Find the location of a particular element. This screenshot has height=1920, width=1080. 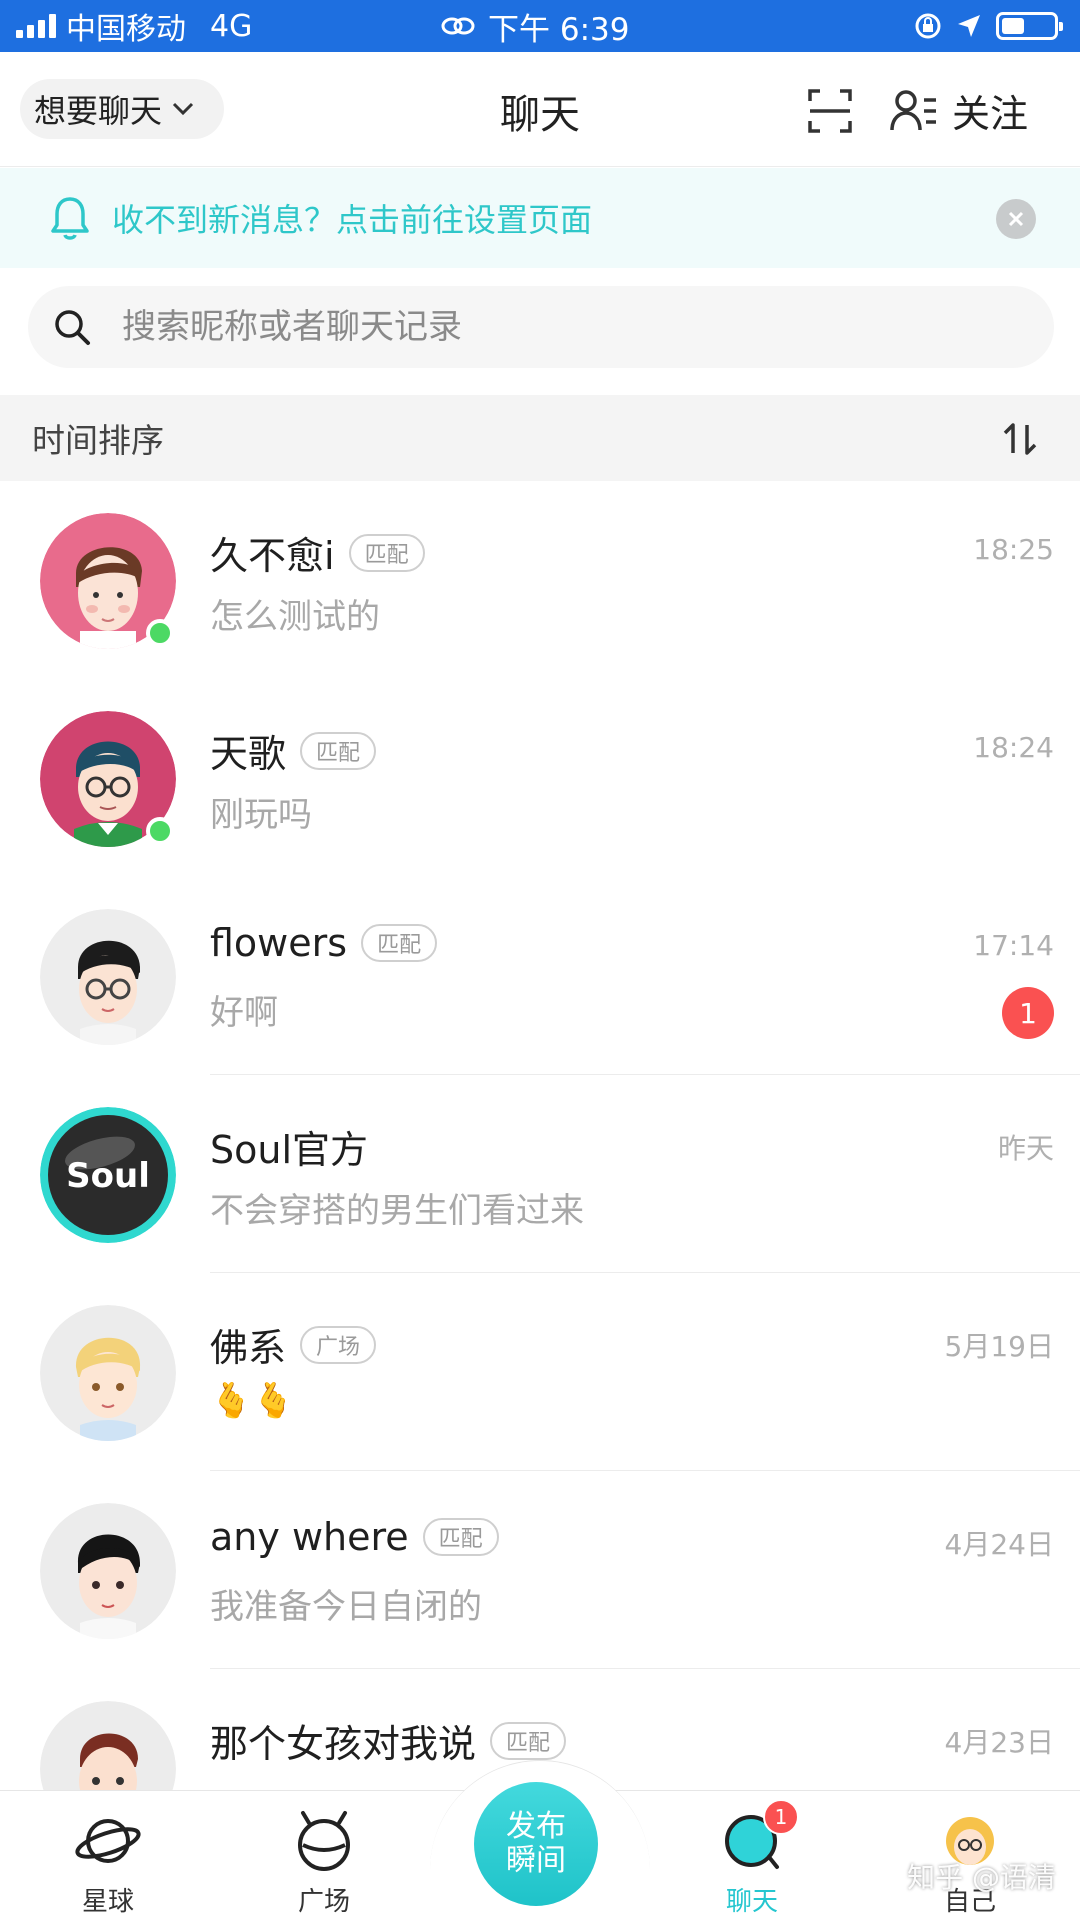

avatar-container: Soul is located at coordinates (108, 1175).